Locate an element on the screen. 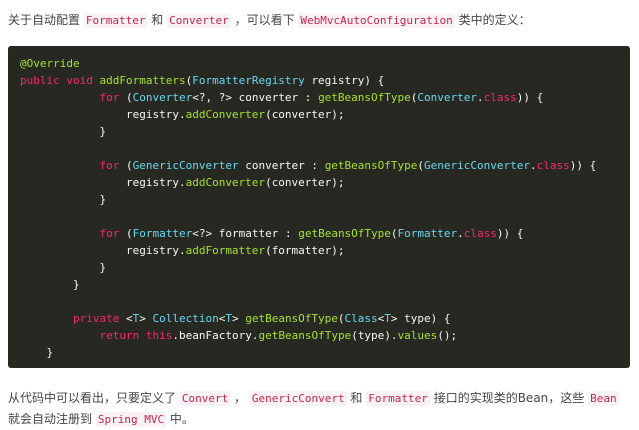 Image resolution: width=639 pixels, height=430 pixels. outro-middle-2: 就会自动注册到 is located at coordinates (50, 419).